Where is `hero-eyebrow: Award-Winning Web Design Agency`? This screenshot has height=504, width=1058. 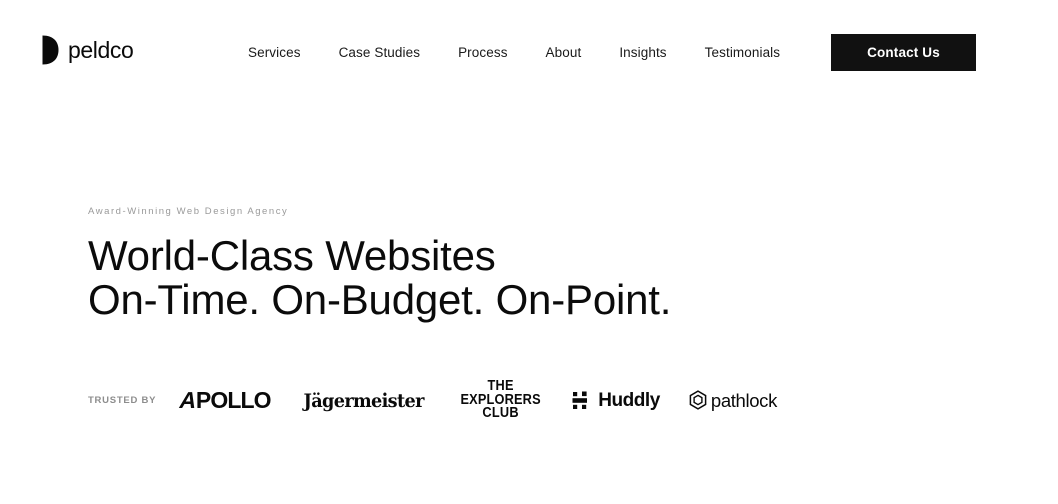 hero-eyebrow: Award-Winning Web Design Agency is located at coordinates (188, 211).